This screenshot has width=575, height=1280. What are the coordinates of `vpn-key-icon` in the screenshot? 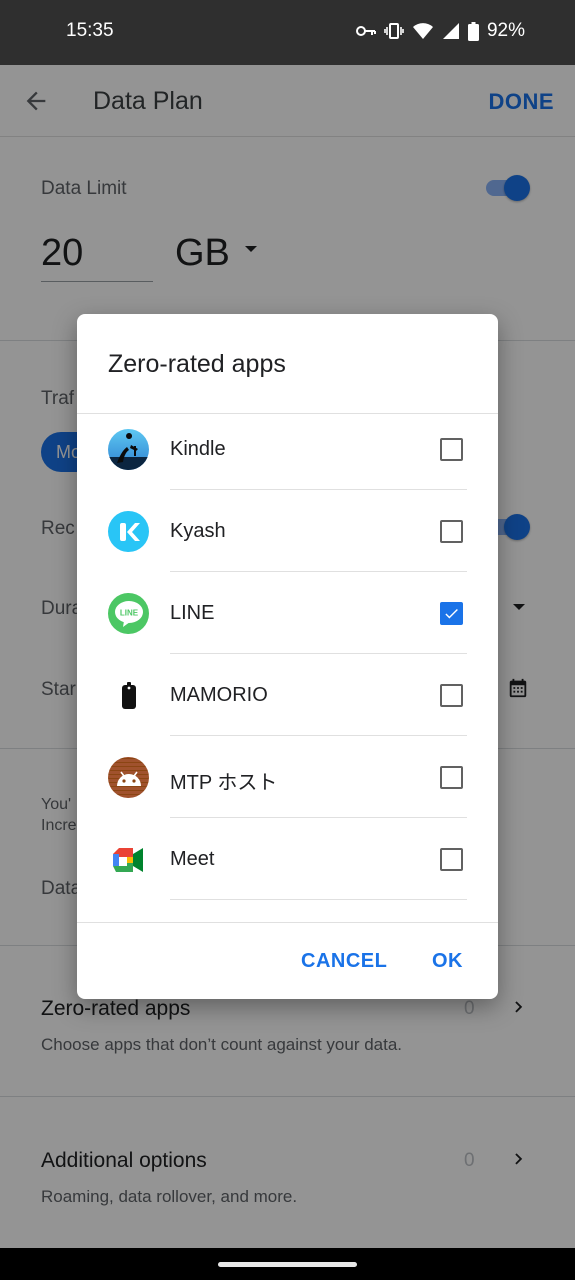 It's located at (365, 31).